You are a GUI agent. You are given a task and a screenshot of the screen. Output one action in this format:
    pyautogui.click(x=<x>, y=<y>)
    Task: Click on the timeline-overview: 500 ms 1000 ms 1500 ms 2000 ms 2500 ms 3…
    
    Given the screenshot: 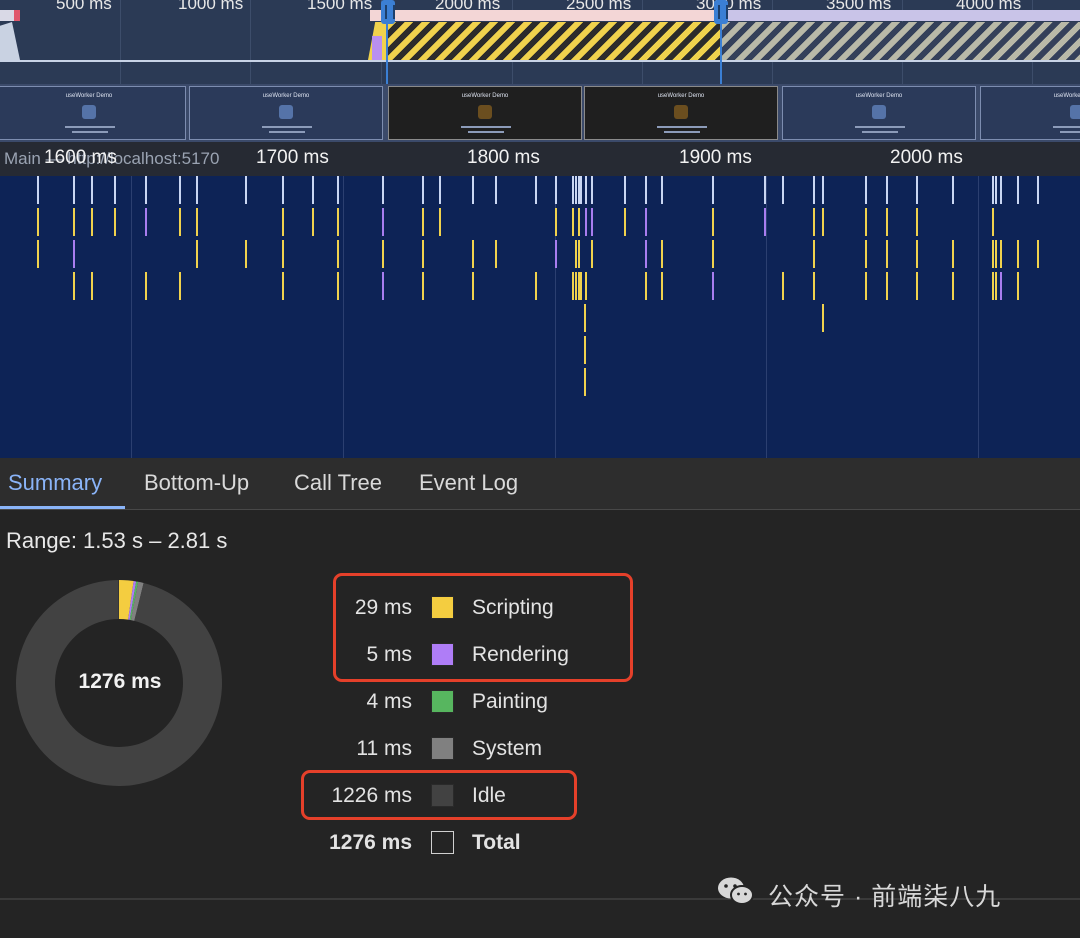 What is the action you would take?
    pyautogui.click(x=540, y=42)
    